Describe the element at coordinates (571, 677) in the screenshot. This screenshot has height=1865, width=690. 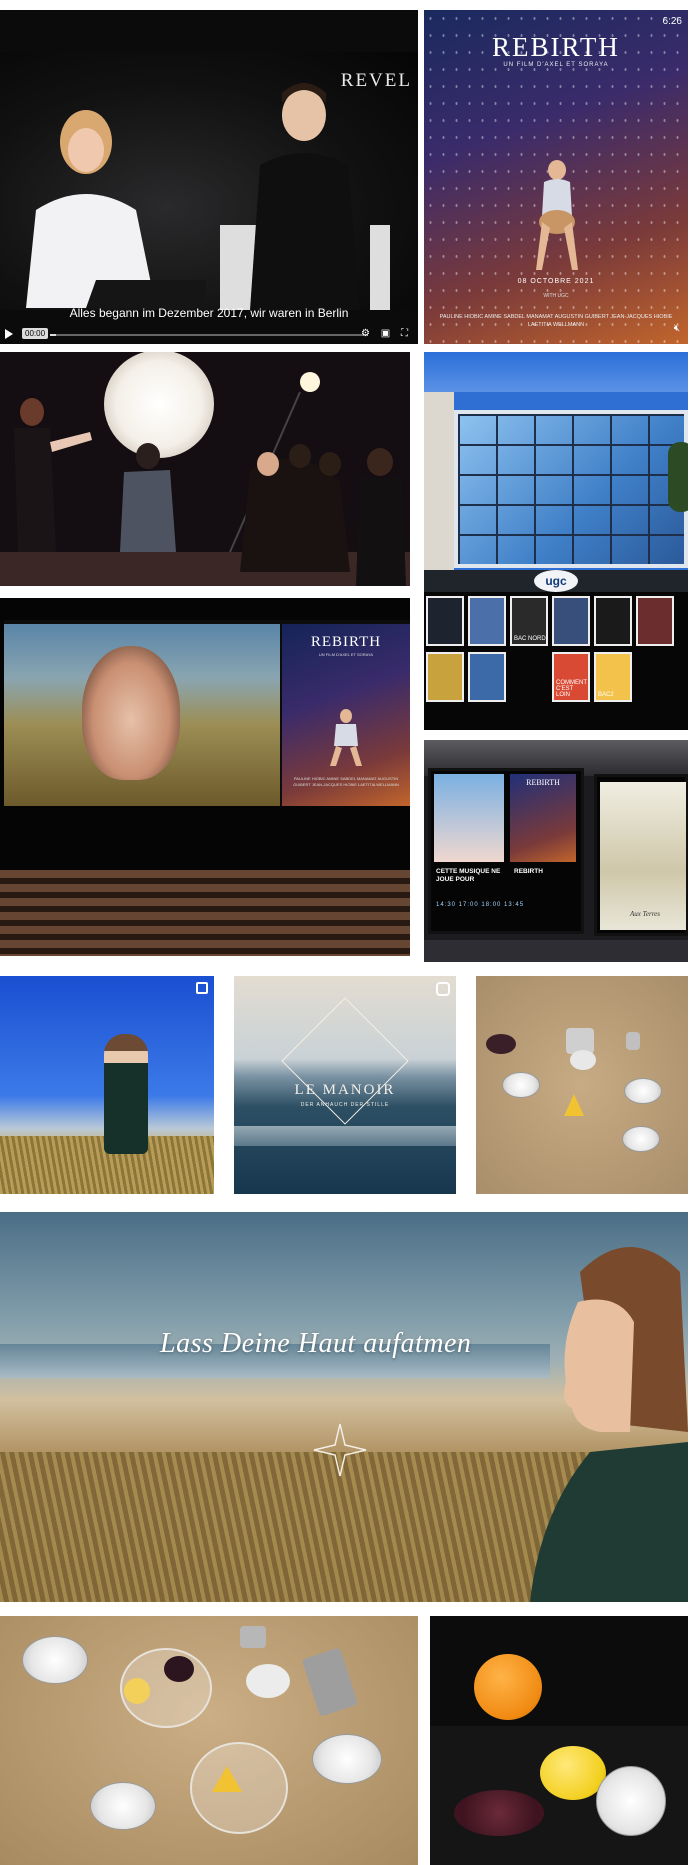
I see `wall-poster: COMMENT C'EST LOIN` at that location.